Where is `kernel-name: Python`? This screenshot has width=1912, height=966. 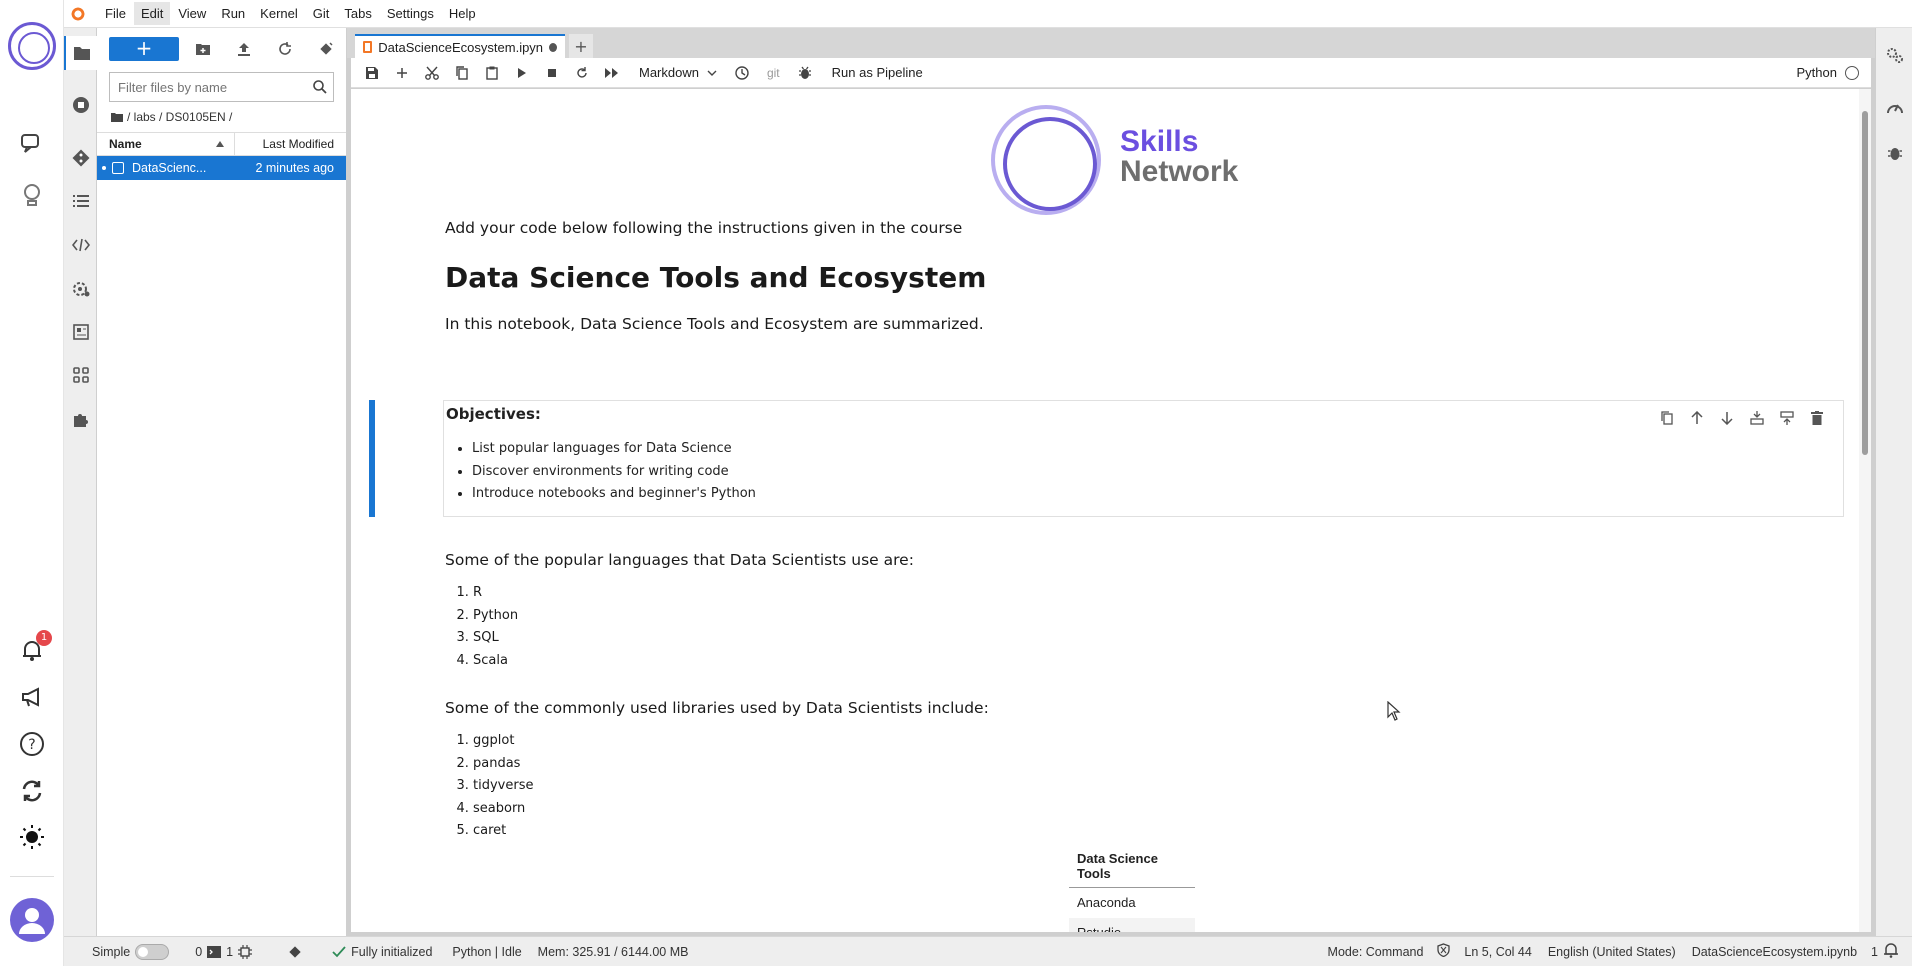 kernel-name: Python is located at coordinates (1816, 72).